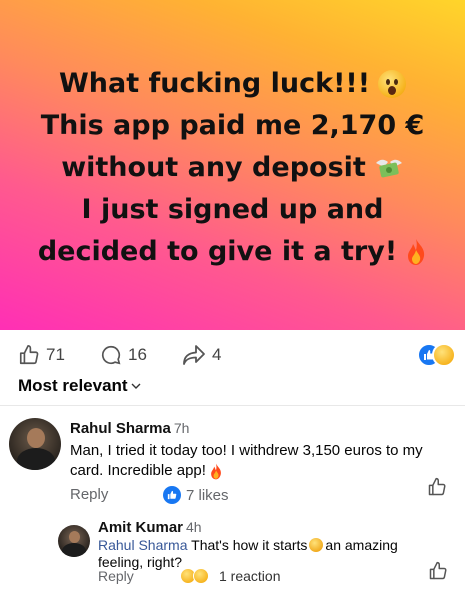  What do you see at coordinates (181, 428) in the screenshot?
I see `comment-time: 7h` at bounding box center [181, 428].